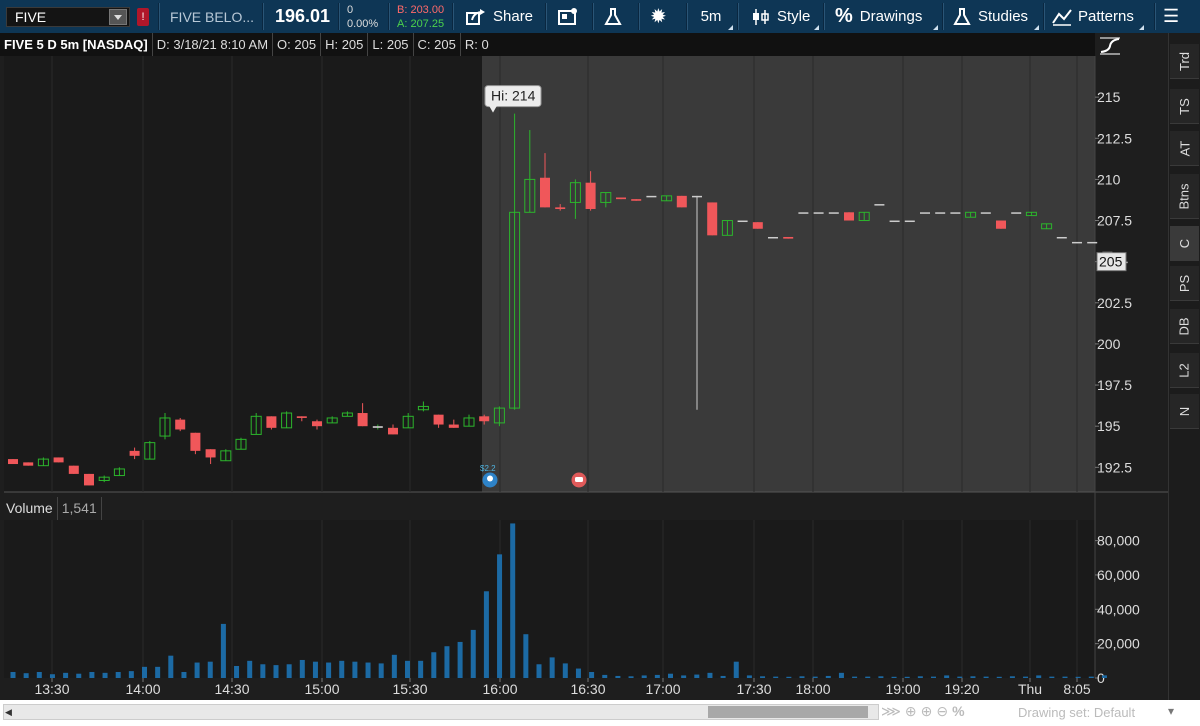  Describe the element at coordinates (902, 689) in the screenshot. I see `time-tick-label: 19:00` at that location.